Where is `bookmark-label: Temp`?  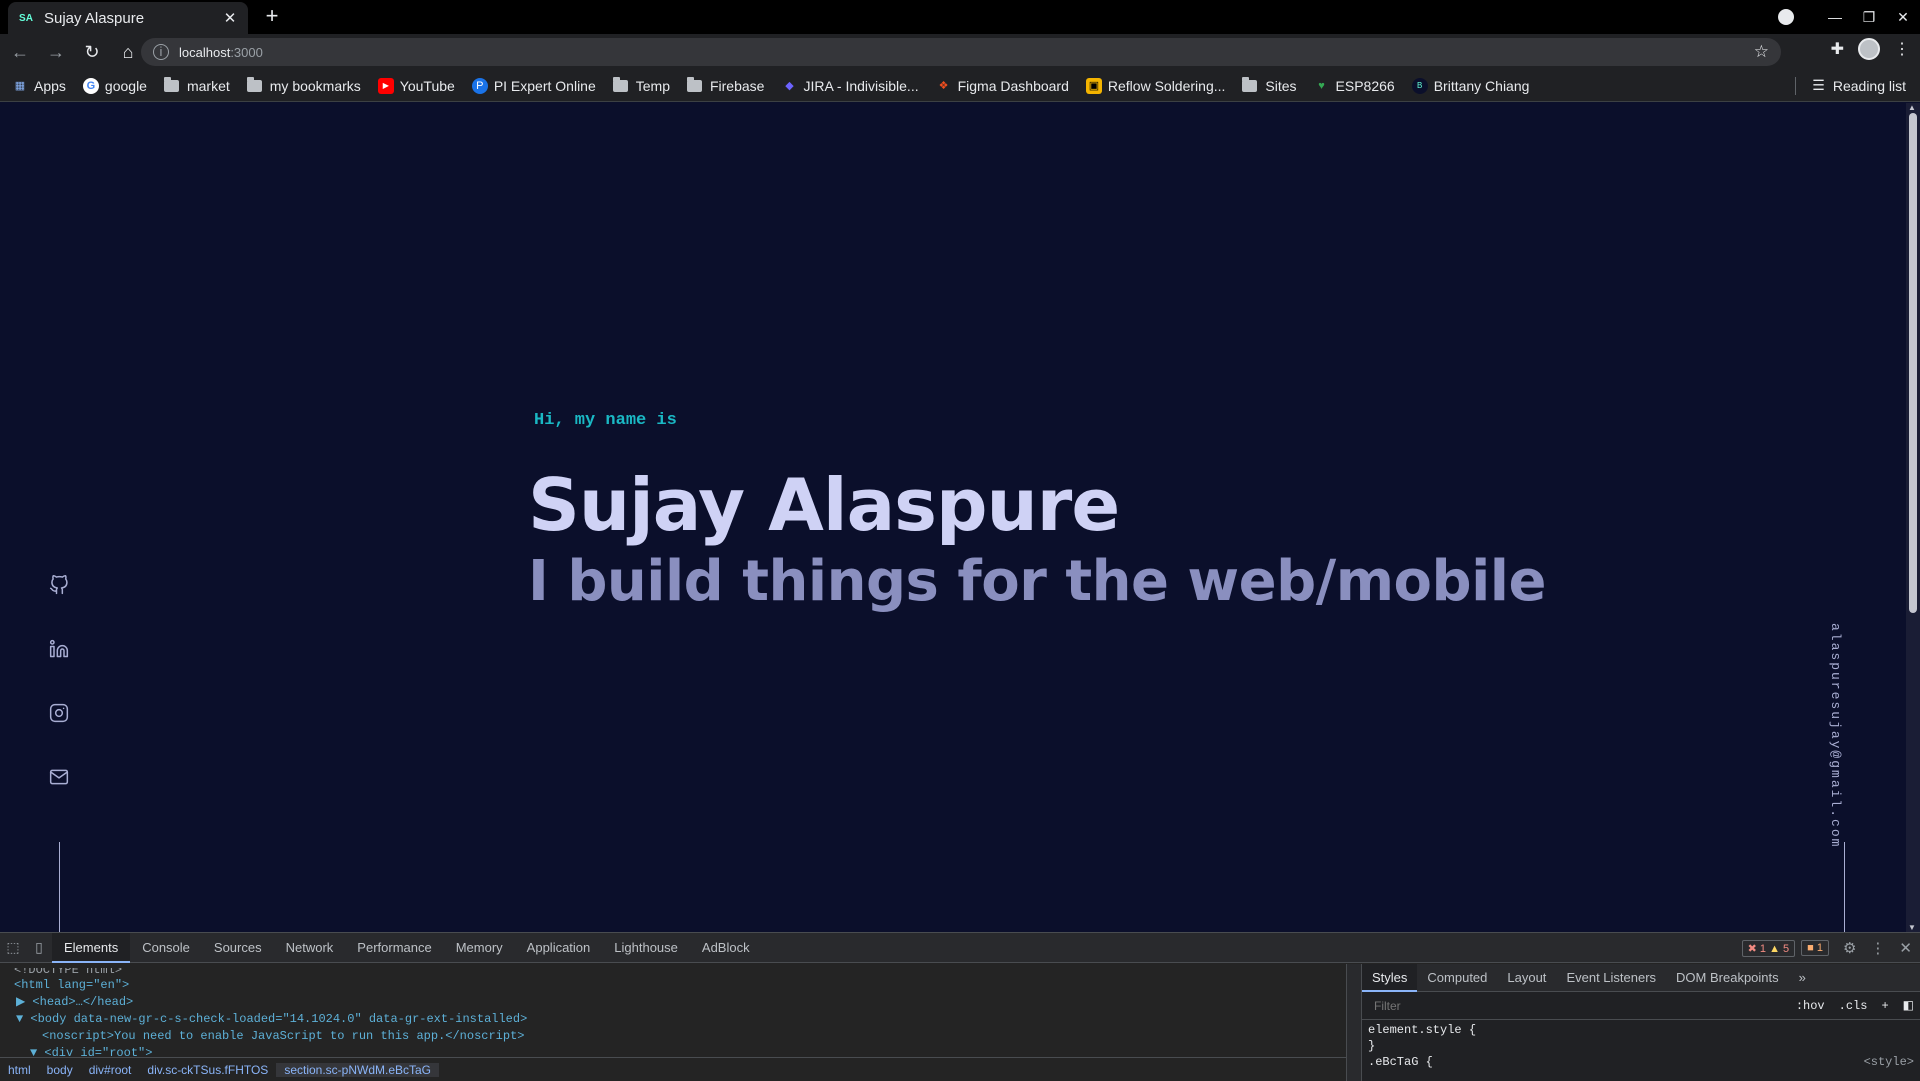 bookmark-label: Temp is located at coordinates (652, 85).